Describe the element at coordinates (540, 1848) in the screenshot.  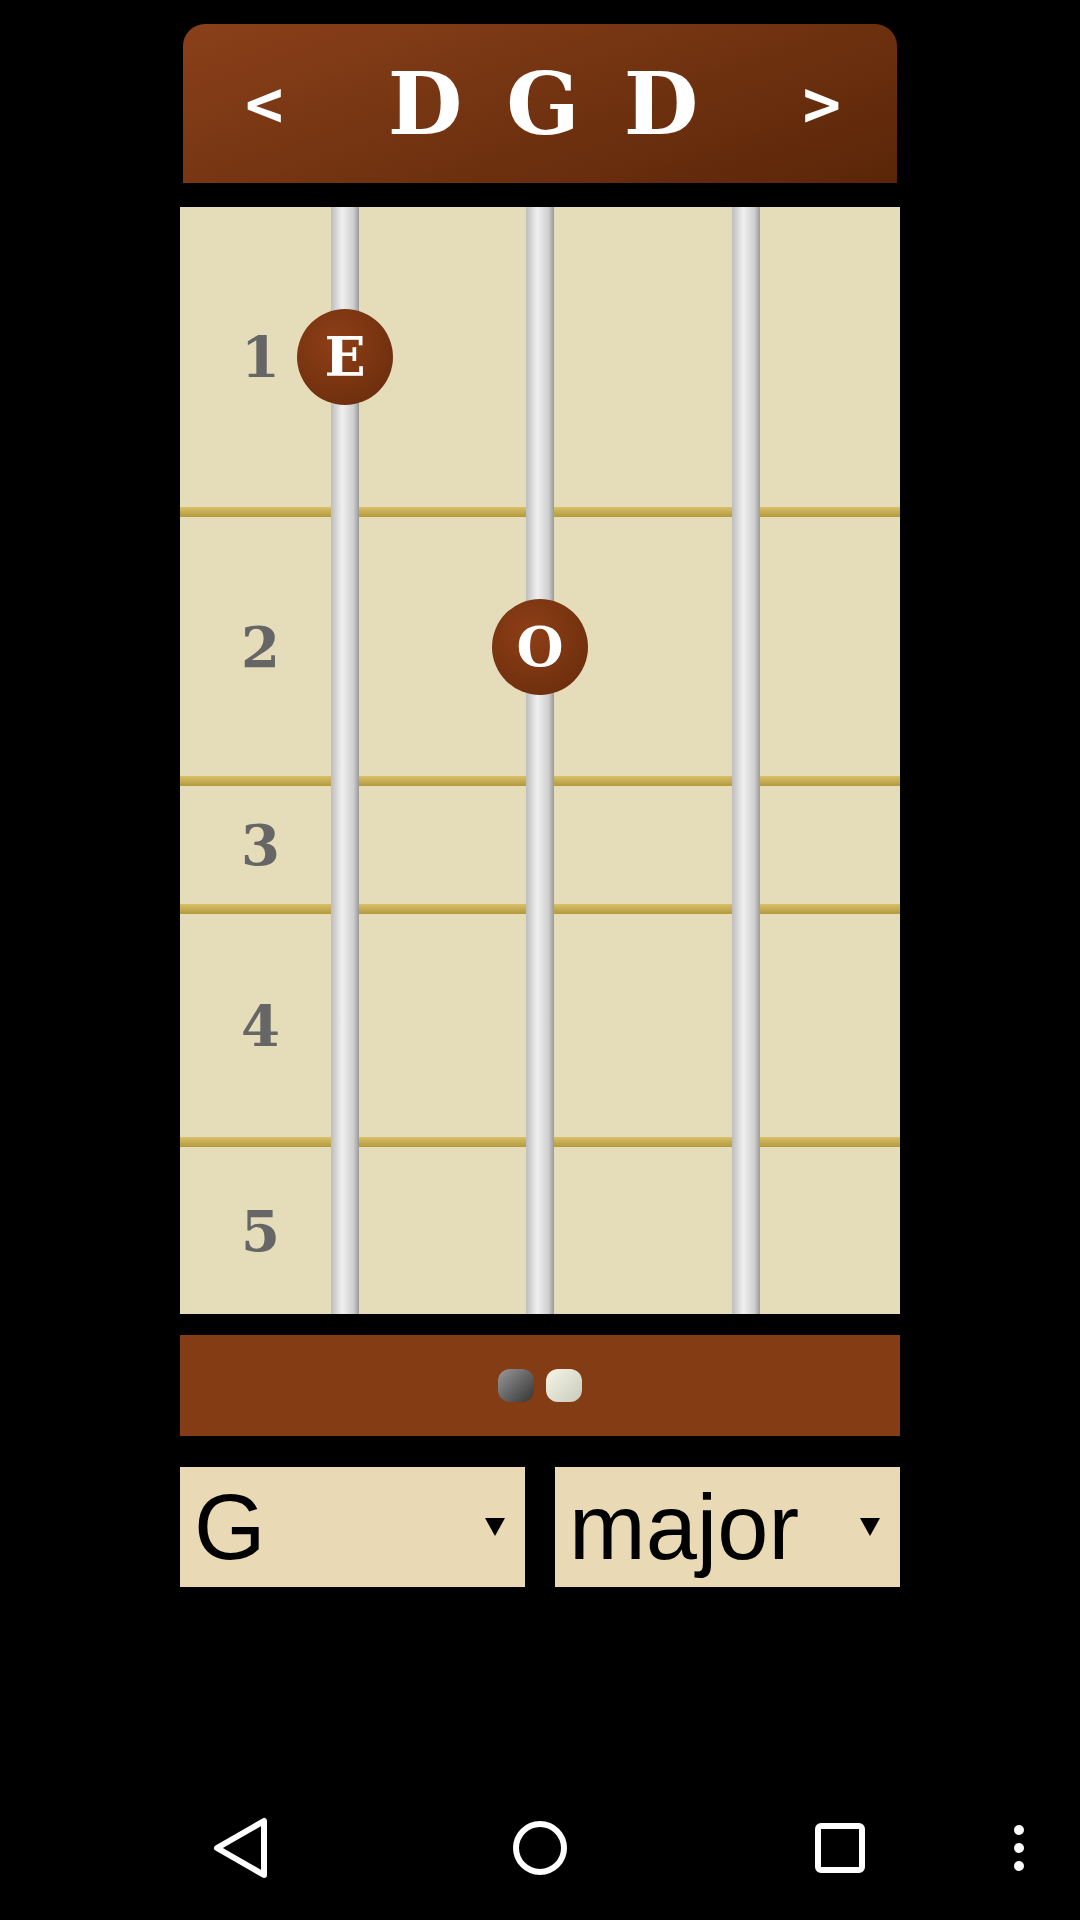
I see `home-icon` at that location.